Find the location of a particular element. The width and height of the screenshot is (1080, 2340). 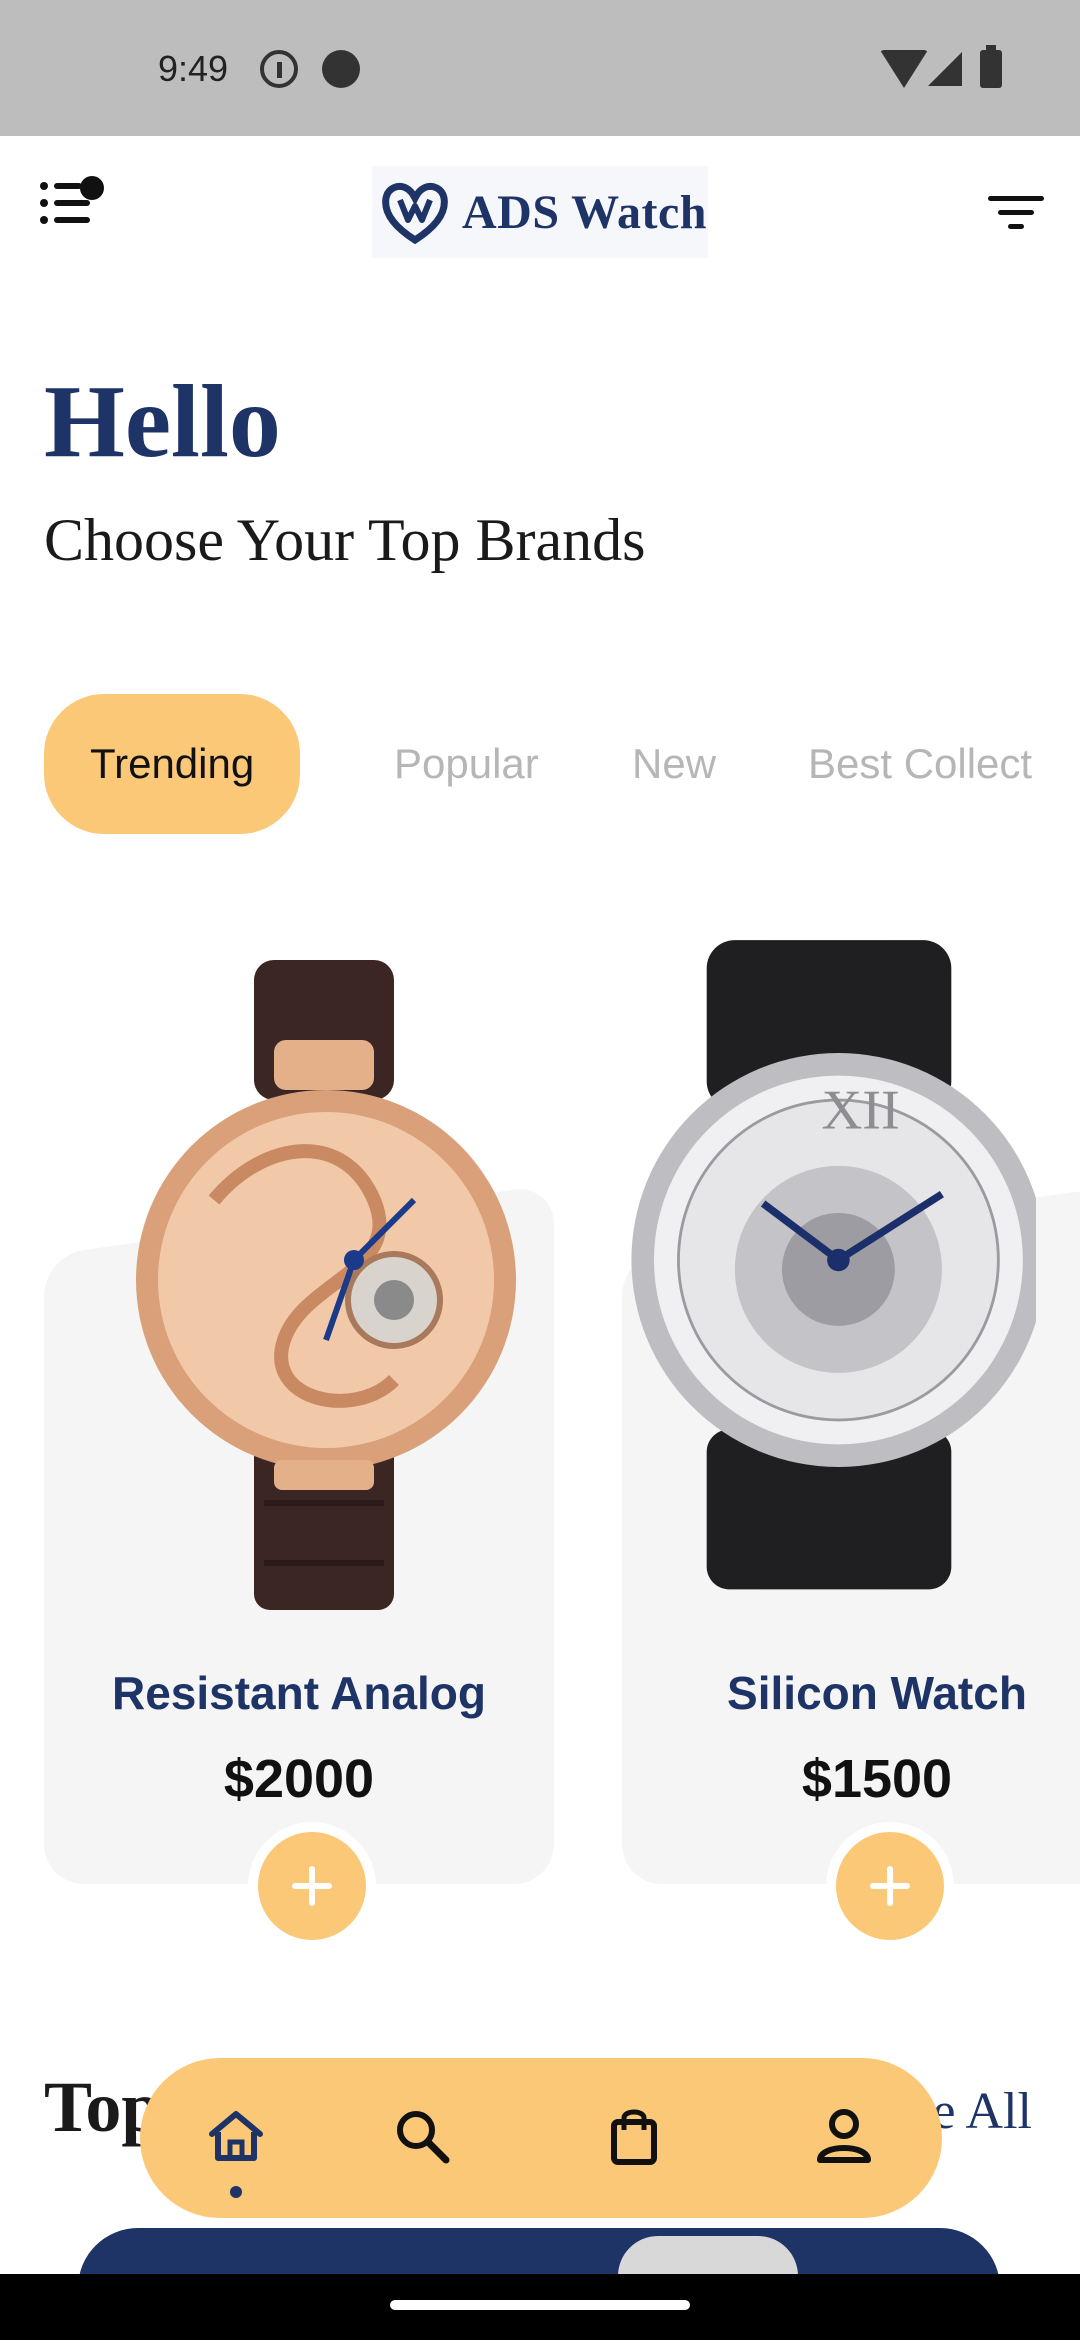

status-bar: 9:49 is located at coordinates (540, 68).